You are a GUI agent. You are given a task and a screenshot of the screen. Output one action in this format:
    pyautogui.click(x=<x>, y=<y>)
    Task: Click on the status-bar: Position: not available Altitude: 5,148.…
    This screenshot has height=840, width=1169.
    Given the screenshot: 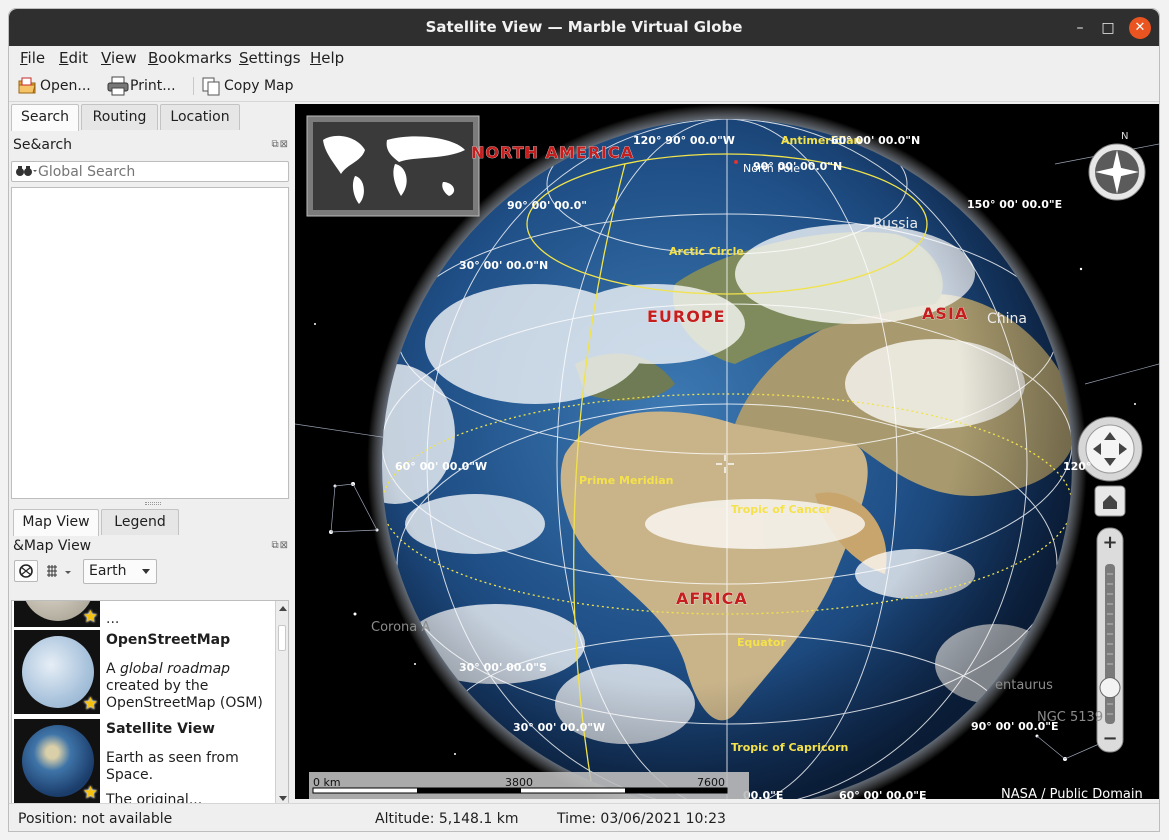 What is the action you would take?
    pyautogui.click(x=584, y=817)
    